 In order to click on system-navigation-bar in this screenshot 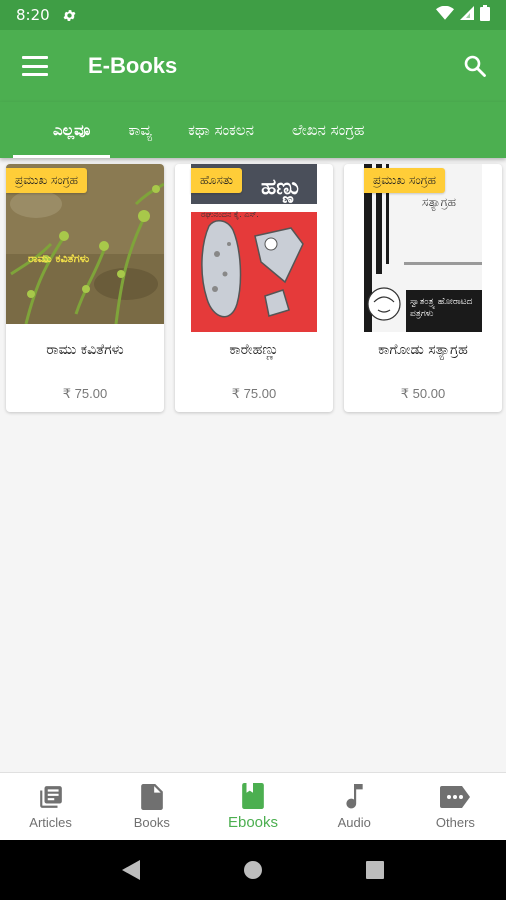, I will do `click(253, 870)`.